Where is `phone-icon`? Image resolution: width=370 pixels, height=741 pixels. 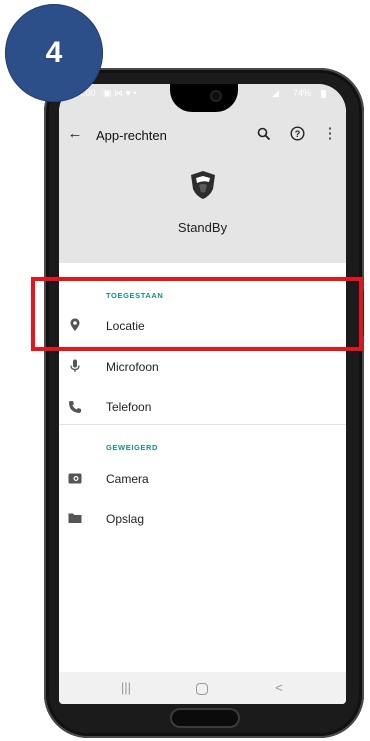 phone-icon is located at coordinates (75, 407).